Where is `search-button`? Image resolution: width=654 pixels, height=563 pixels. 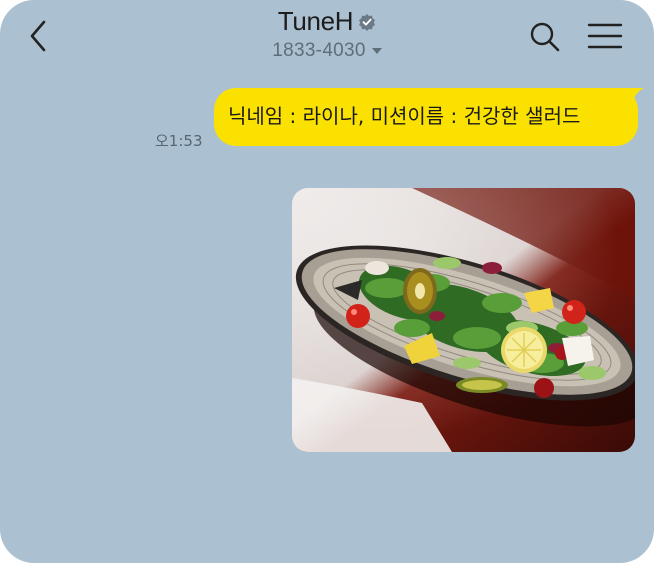
search-button is located at coordinates (545, 37).